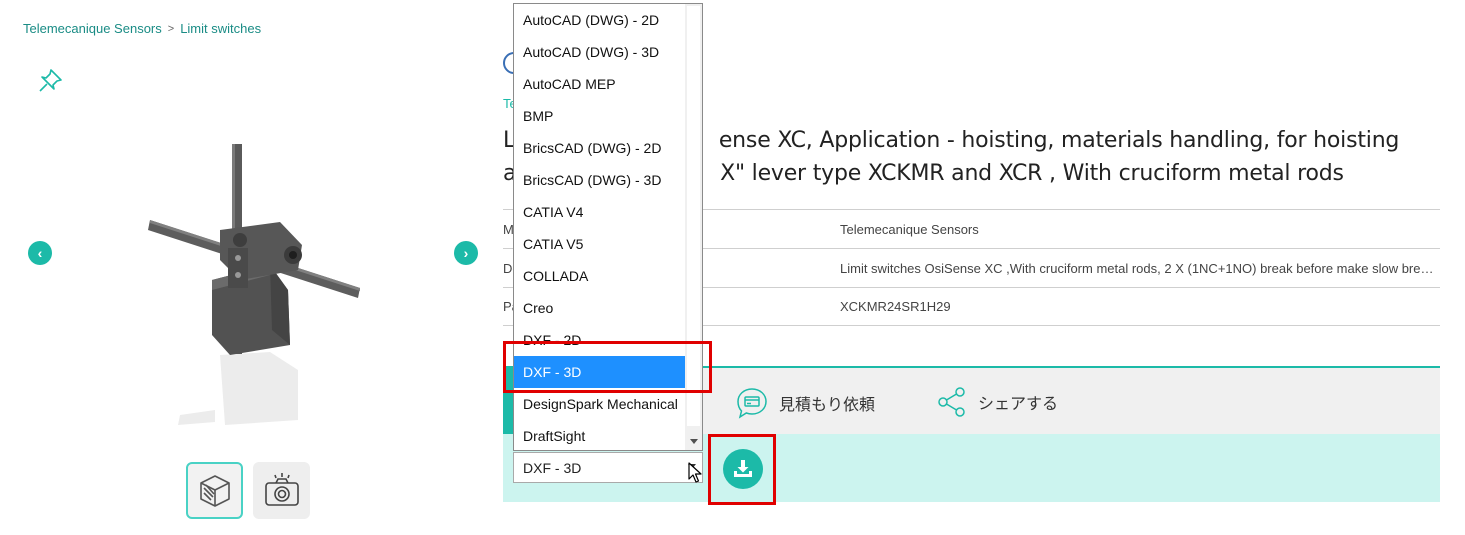 Image resolution: width=1465 pixels, height=535 pixels. Describe the element at coordinates (600, 212) in the screenshot. I see `format-option: CATIA V4` at that location.